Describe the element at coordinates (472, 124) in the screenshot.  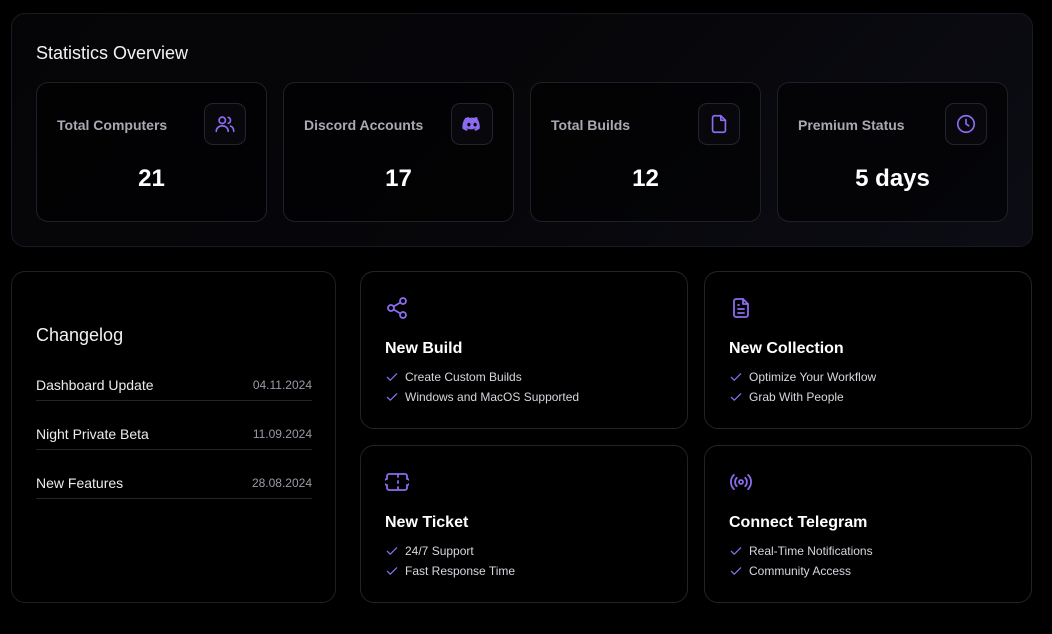
I see `discord-icon` at that location.